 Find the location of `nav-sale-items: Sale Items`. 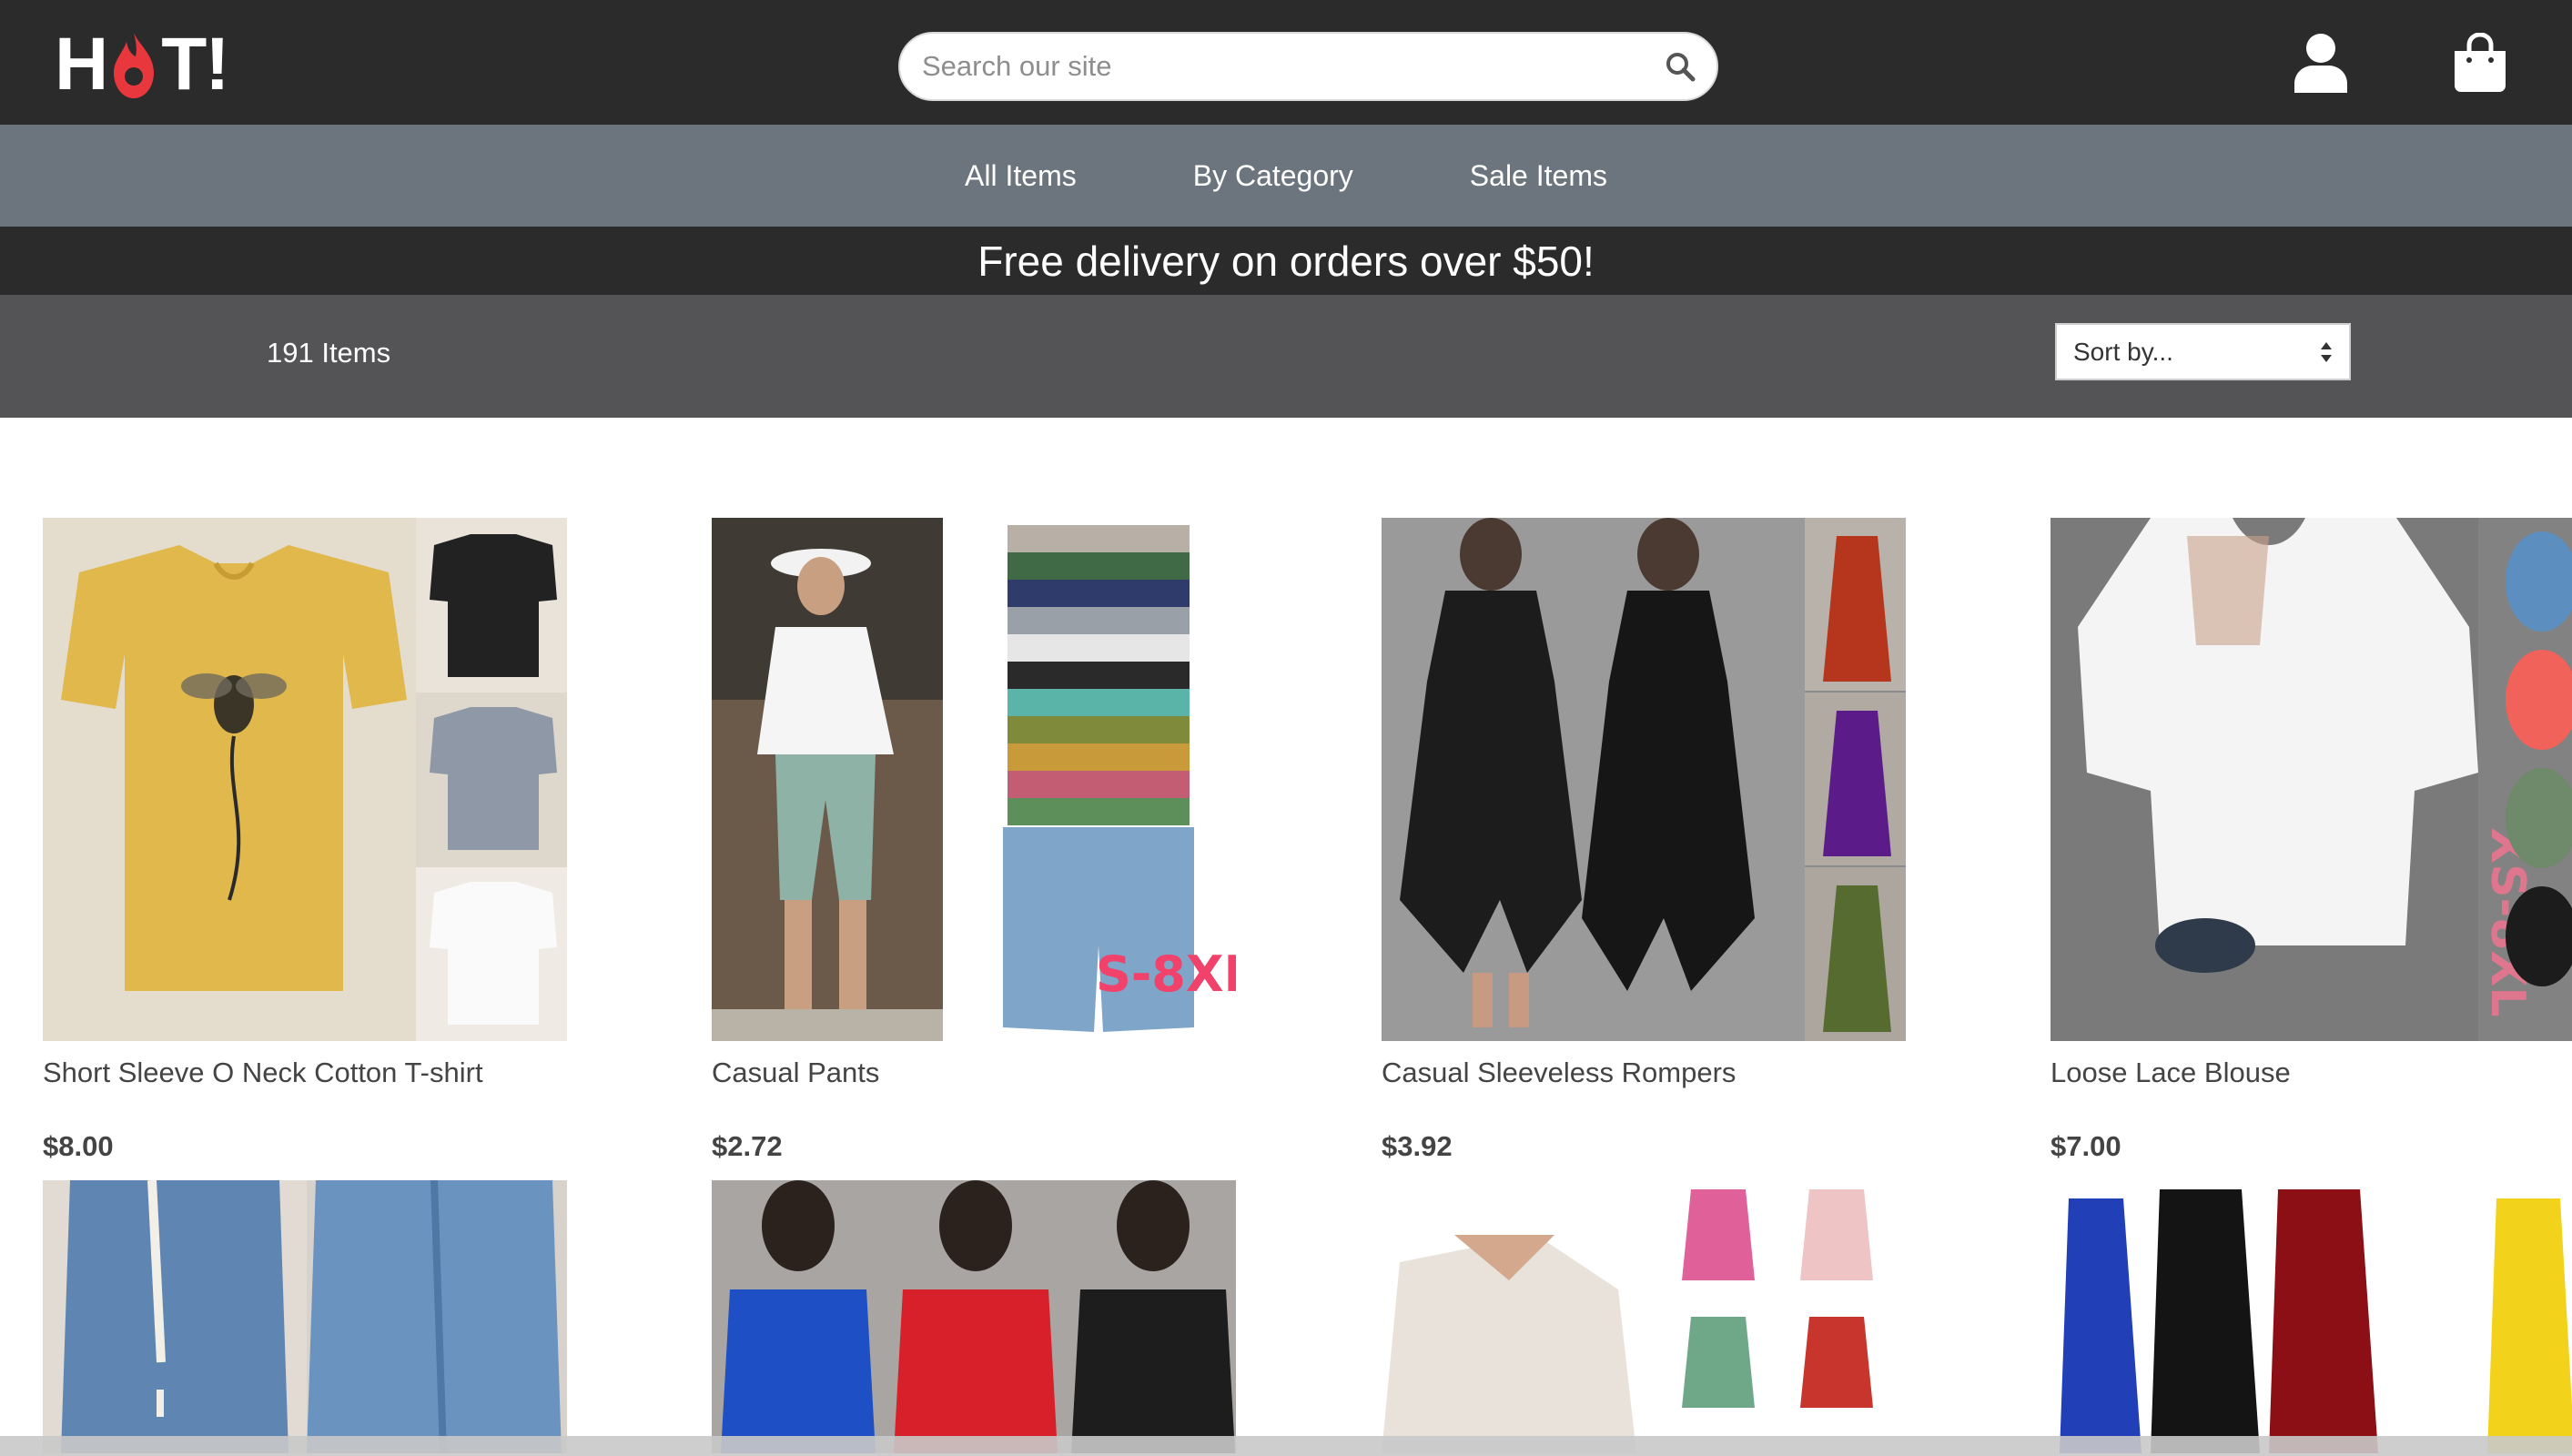

nav-sale-items: Sale Items is located at coordinates (1538, 176).